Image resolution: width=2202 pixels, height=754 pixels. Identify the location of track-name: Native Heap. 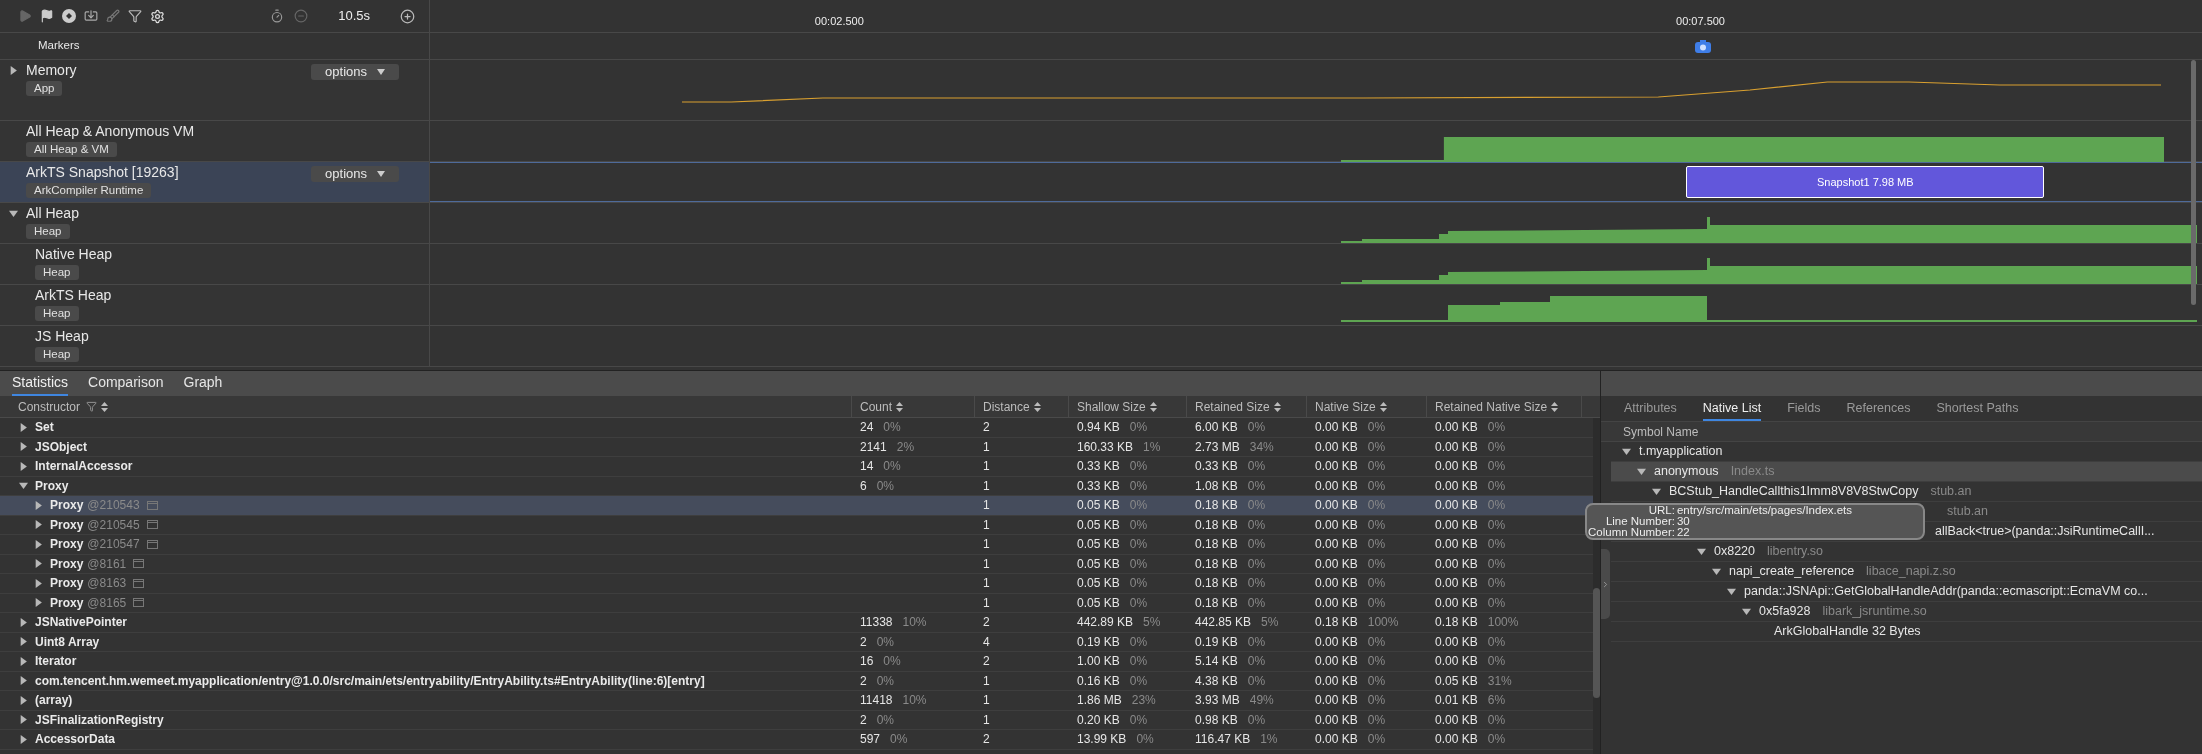
(74, 254).